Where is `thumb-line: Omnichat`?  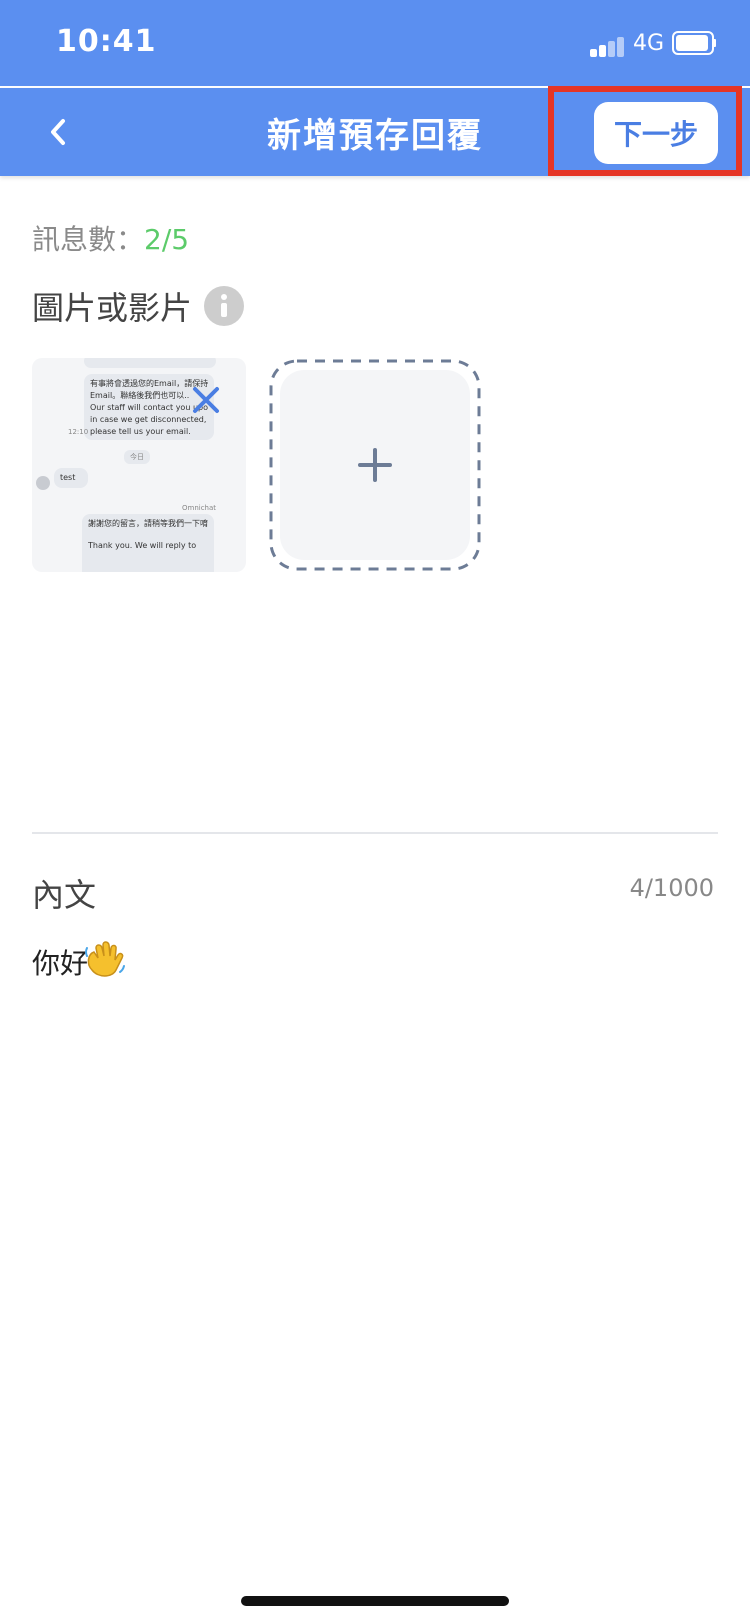
thumb-line: Omnichat is located at coordinates (199, 508).